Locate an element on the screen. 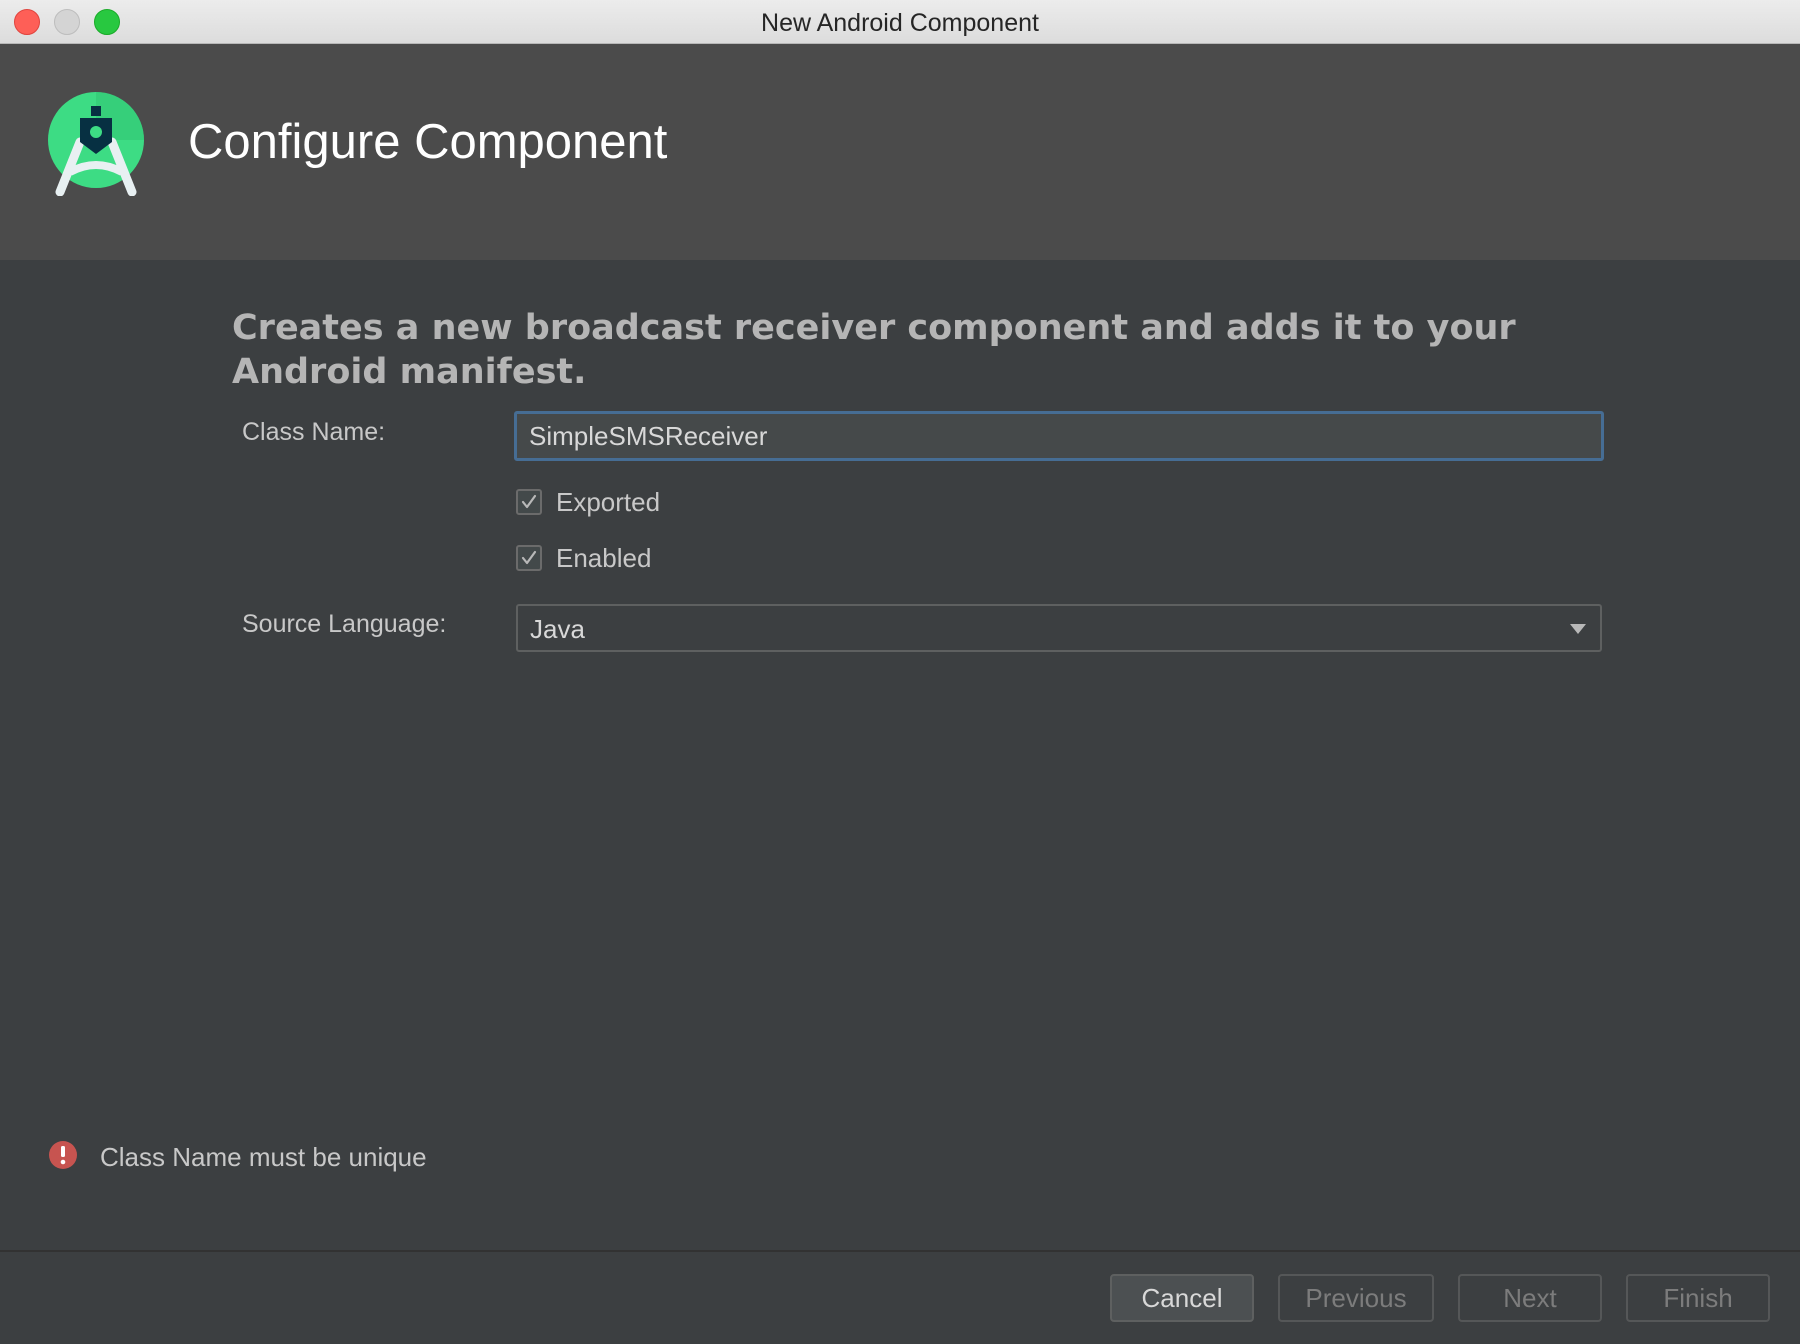 This screenshot has height=1344, width=1800. exported-checkbox is located at coordinates (529, 502).